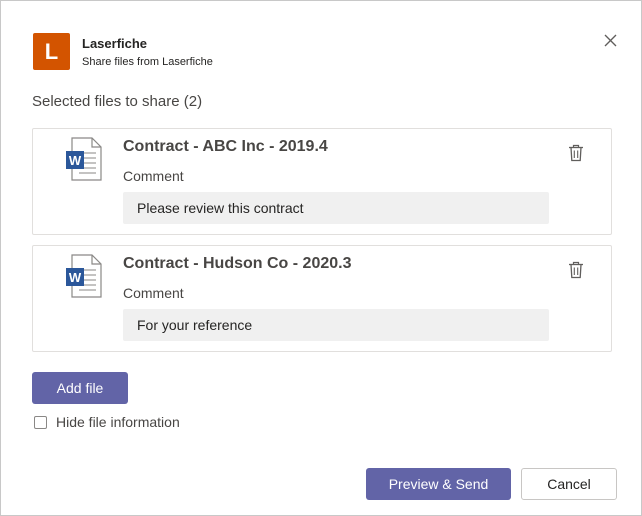 Image resolution: width=642 pixels, height=516 pixels. Describe the element at coordinates (225, 146) in the screenshot. I see `file-title: Contract - ABC Inc - 2019.4` at that location.